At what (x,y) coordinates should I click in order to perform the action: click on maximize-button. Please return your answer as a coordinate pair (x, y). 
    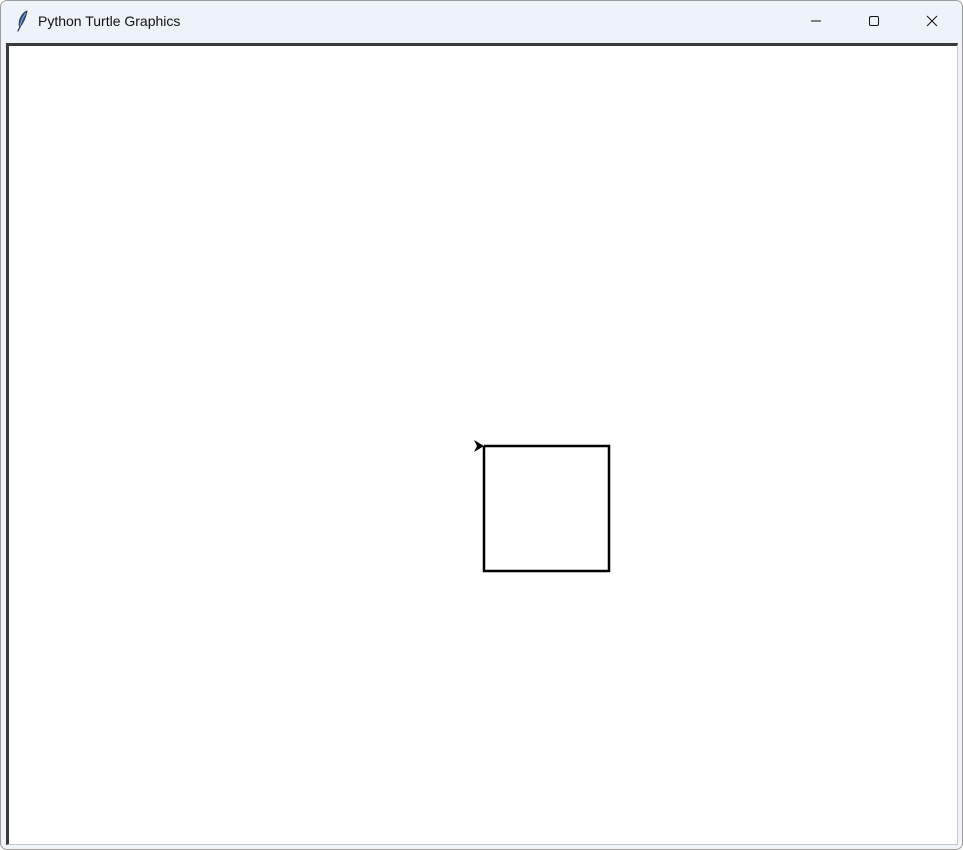
    Looking at the image, I should click on (874, 21).